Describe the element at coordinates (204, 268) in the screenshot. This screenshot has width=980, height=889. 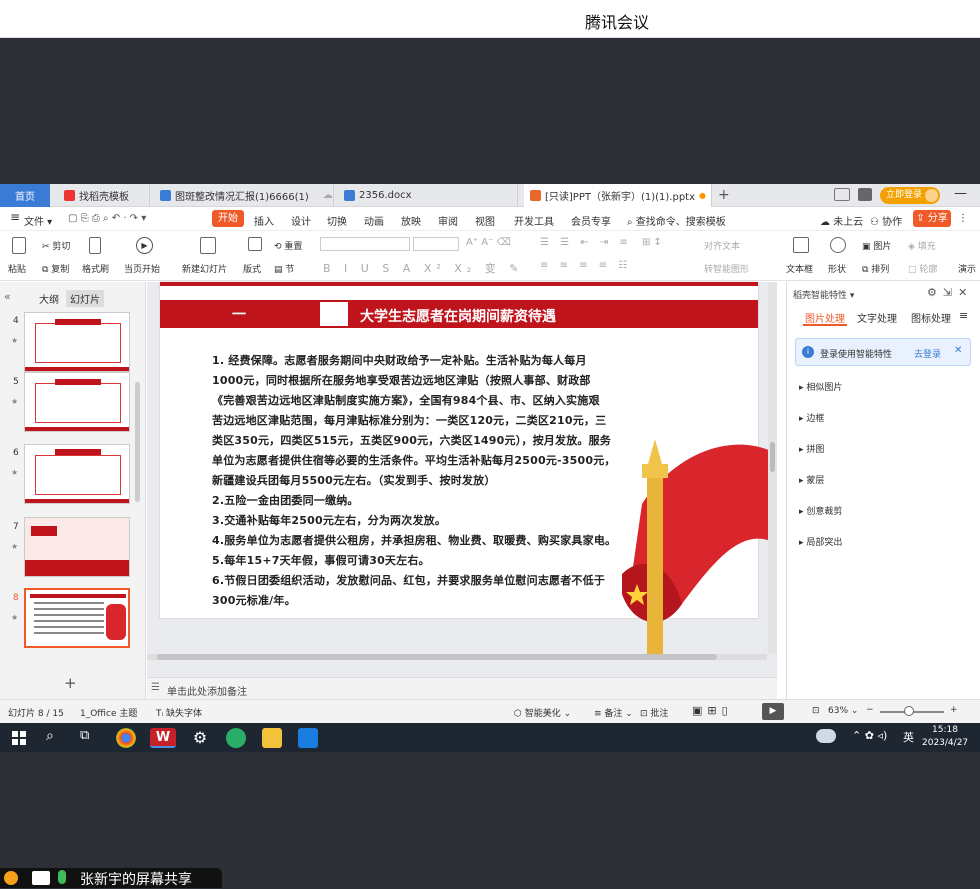
I see `new-slide-button: 新建幻灯片` at that location.